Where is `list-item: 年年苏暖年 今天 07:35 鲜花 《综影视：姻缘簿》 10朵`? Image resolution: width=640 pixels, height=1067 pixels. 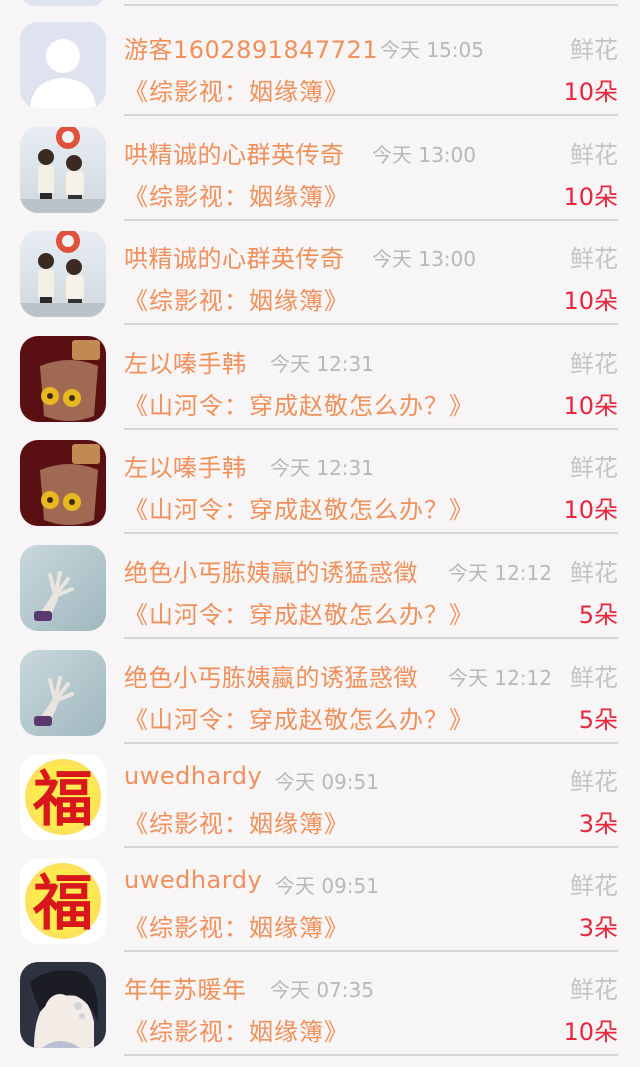
list-item: 年年苏暖年 今天 07:35 鲜花 《综影视：姻缘簿》 10朵 is located at coordinates (320, 1014).